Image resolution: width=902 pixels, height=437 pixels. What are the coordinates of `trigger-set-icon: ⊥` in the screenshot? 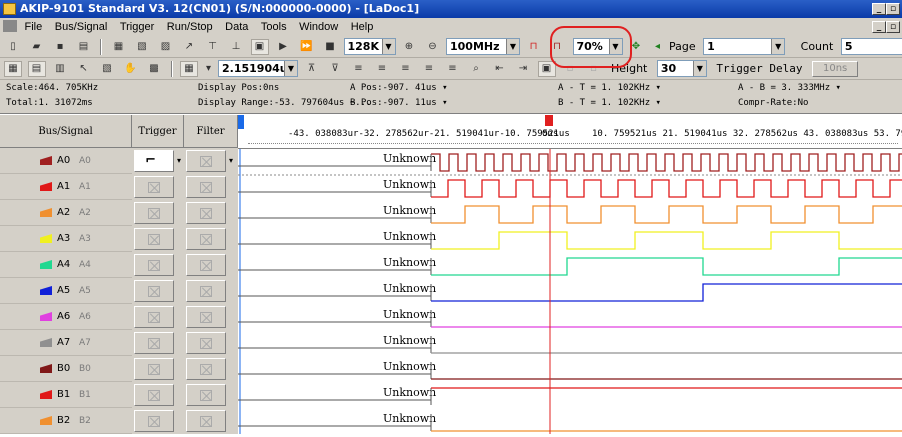 It's located at (236, 47).